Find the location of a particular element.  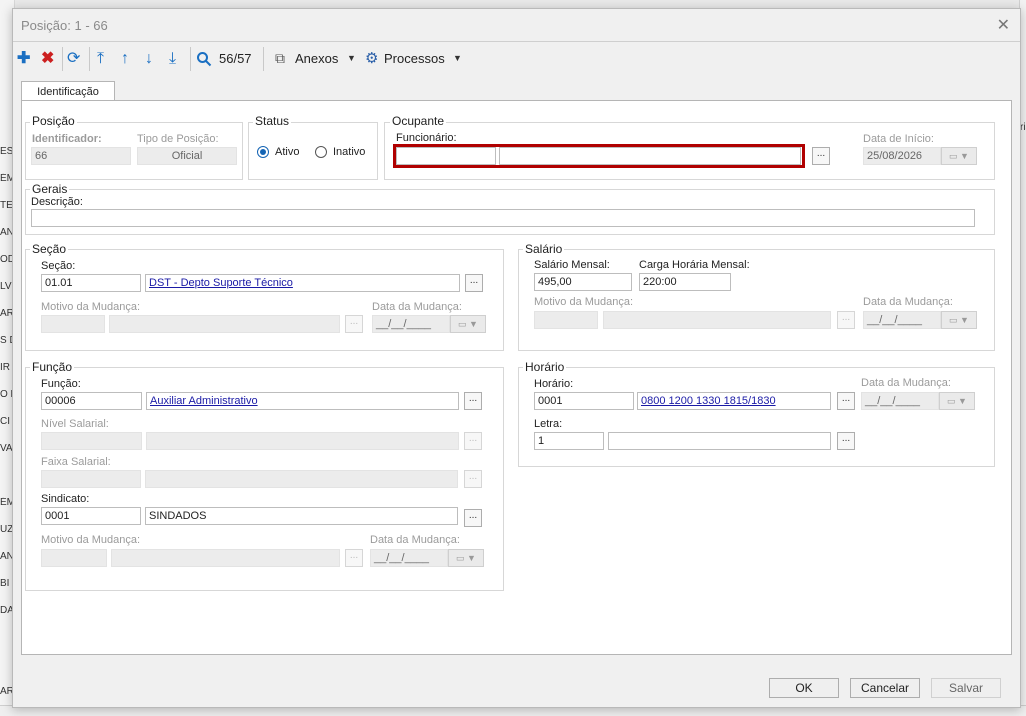

nivel-salarial-label: Nível Salarial: is located at coordinates (75, 424).